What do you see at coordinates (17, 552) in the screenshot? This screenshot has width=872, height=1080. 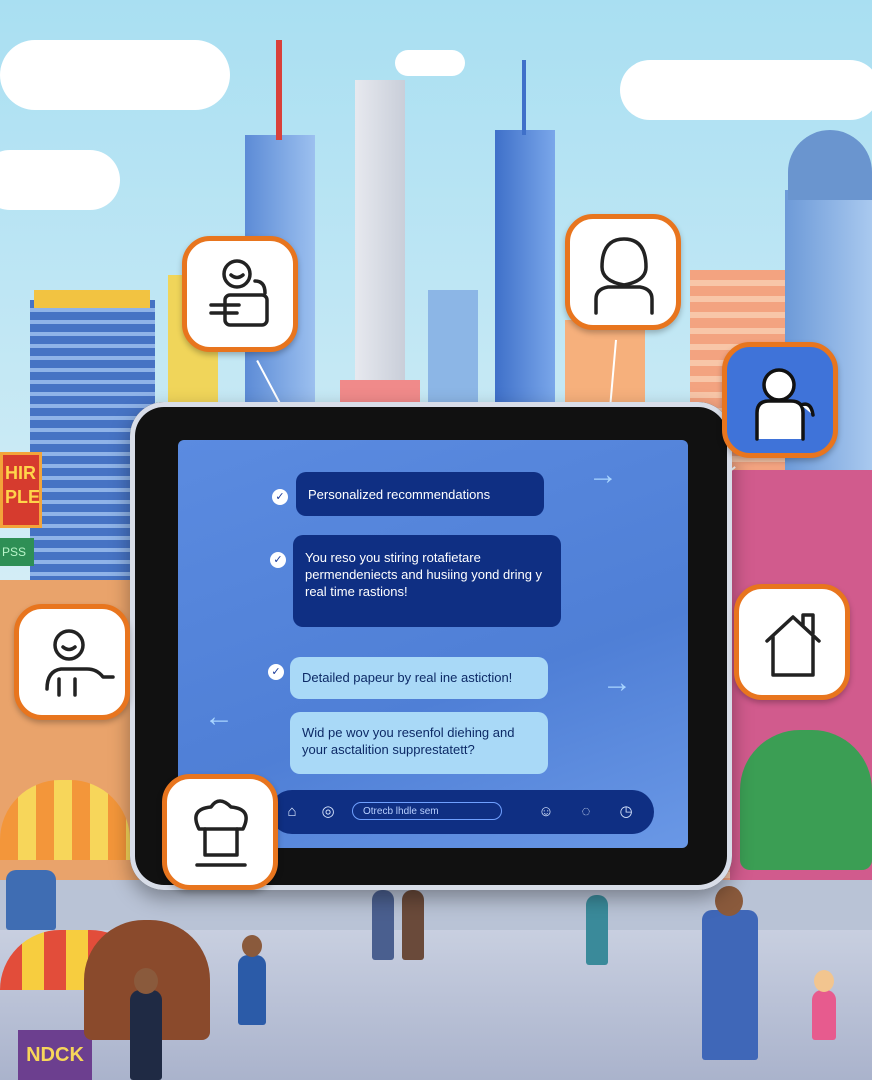 I see `shop-sign-small: PSS` at bounding box center [17, 552].